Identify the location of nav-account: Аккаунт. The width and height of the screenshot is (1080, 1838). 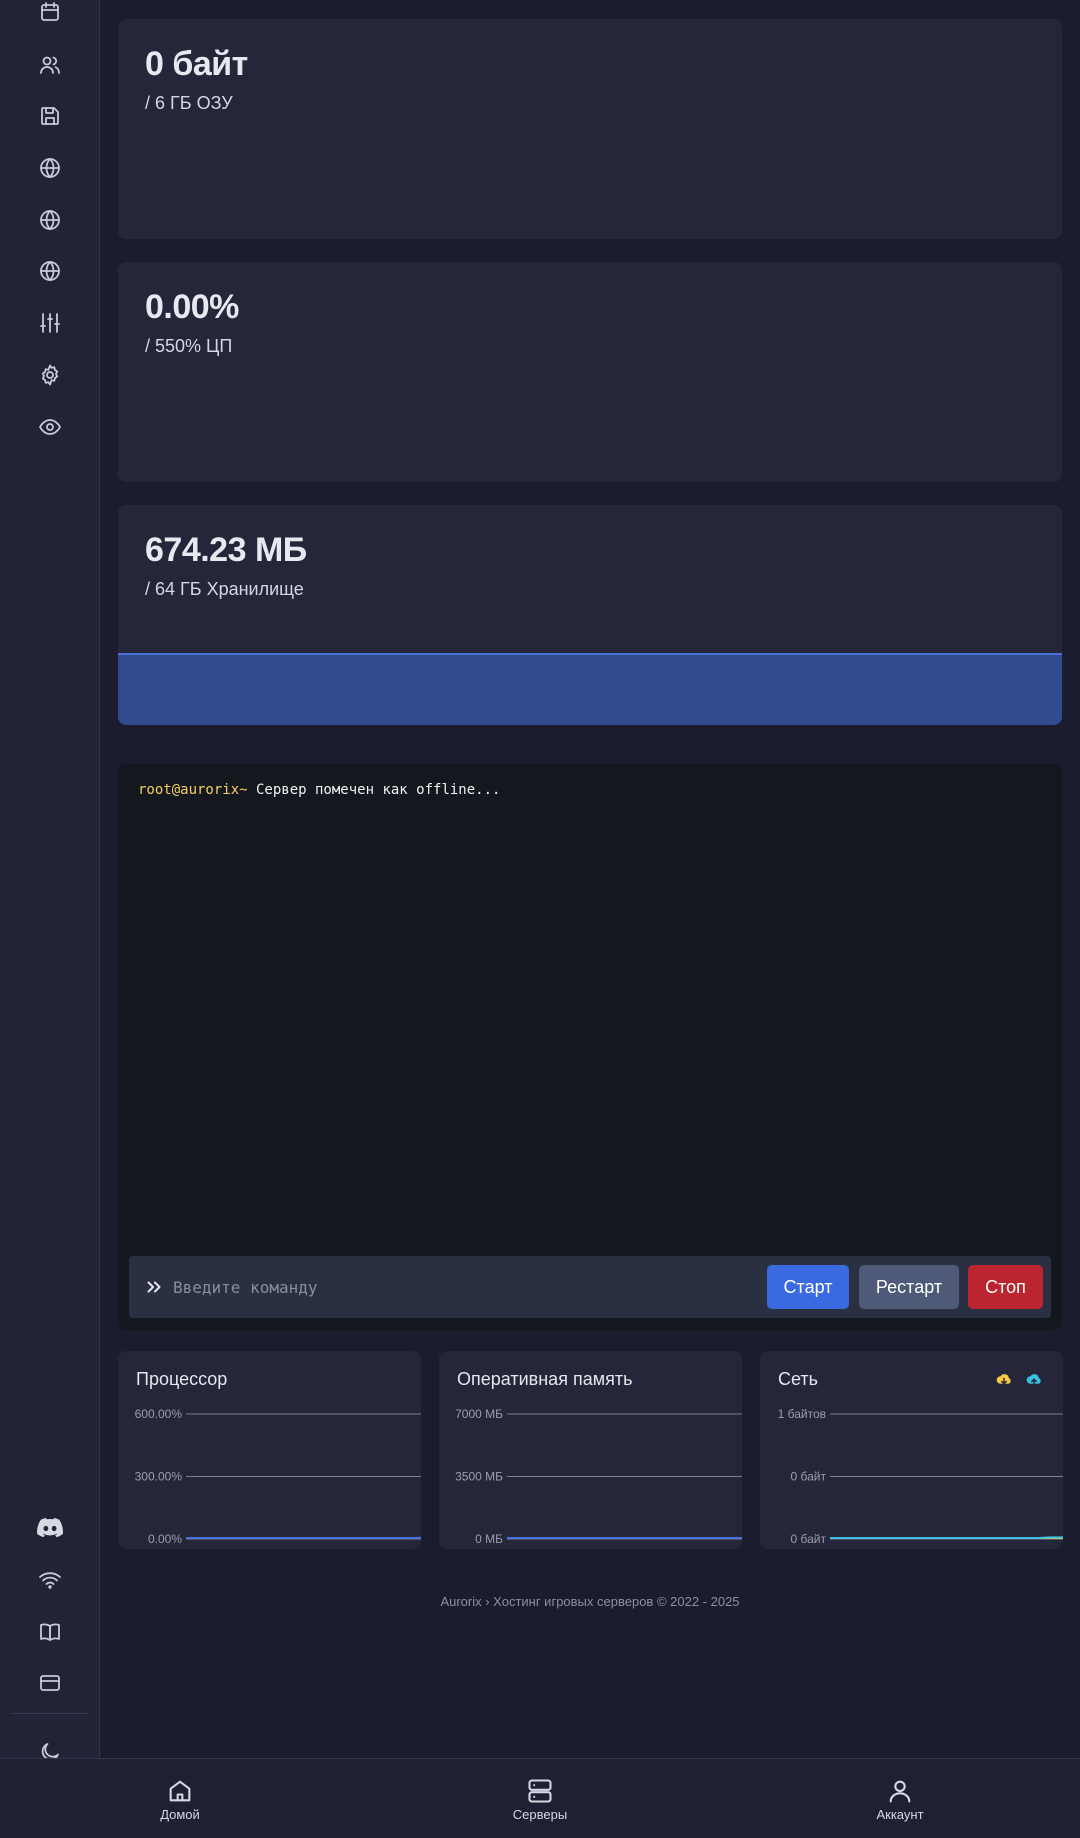
(900, 1798).